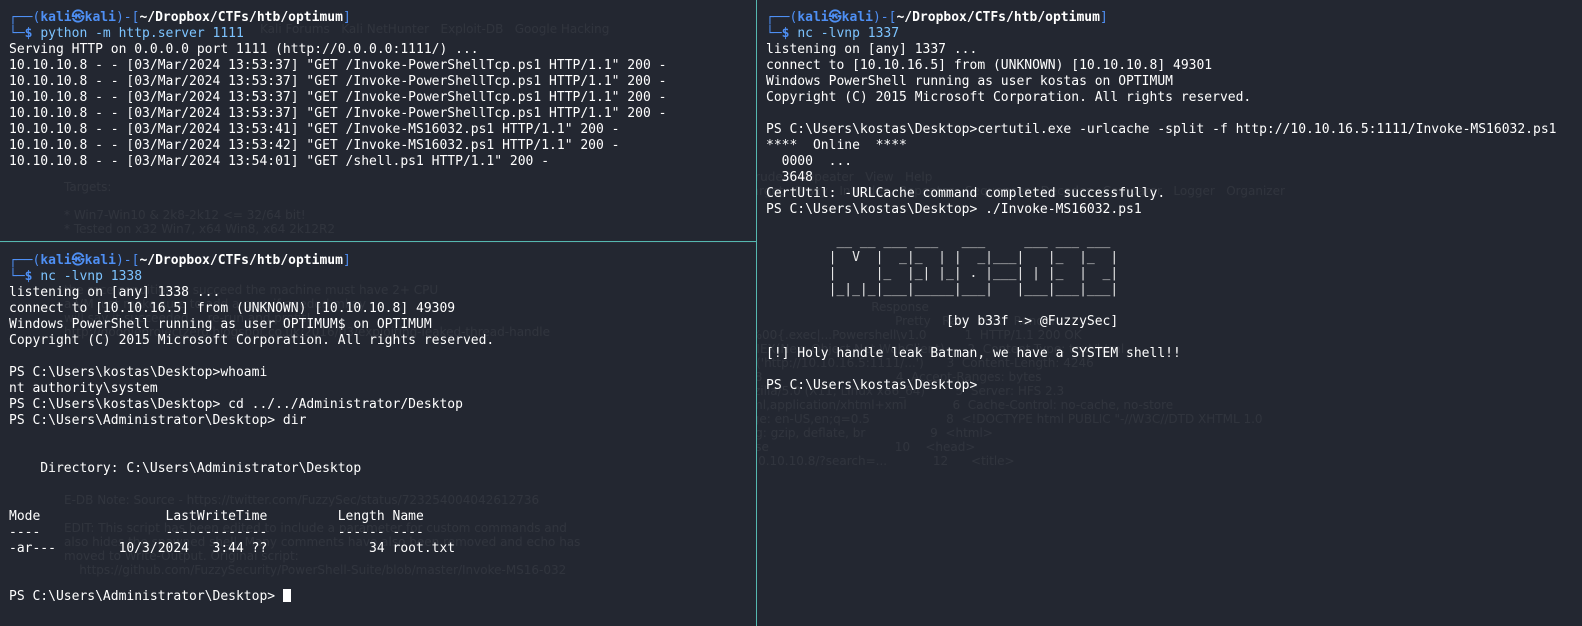 Image resolution: width=1582 pixels, height=626 pixels. I want to click on banner-line: |_|_|_|___|_____|___| |___|___|___|, so click(942, 289).